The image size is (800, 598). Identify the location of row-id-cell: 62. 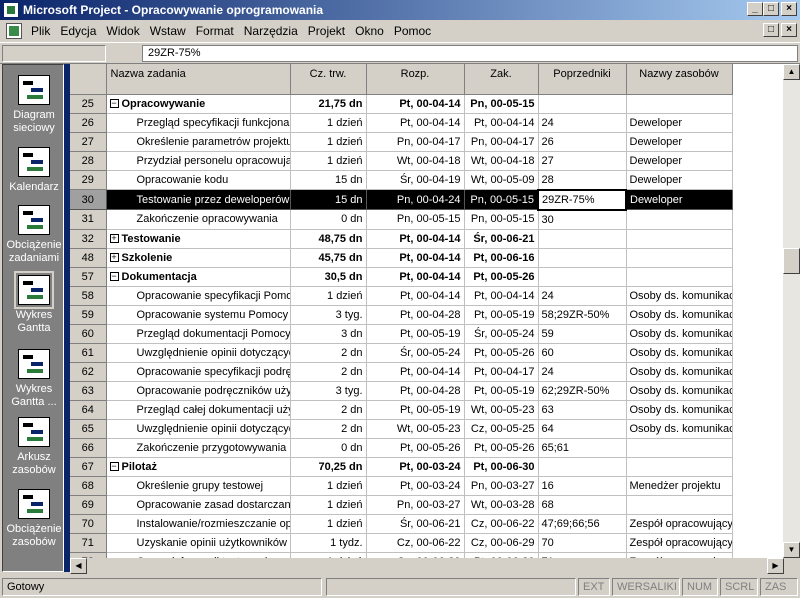
(88, 372).